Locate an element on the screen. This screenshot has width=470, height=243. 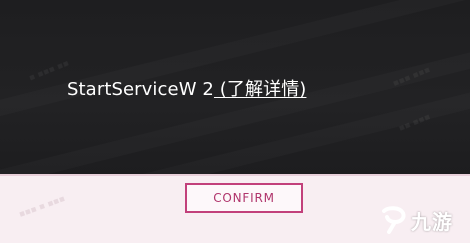
watermark-brand-text: 九游 is located at coordinates (432, 221).